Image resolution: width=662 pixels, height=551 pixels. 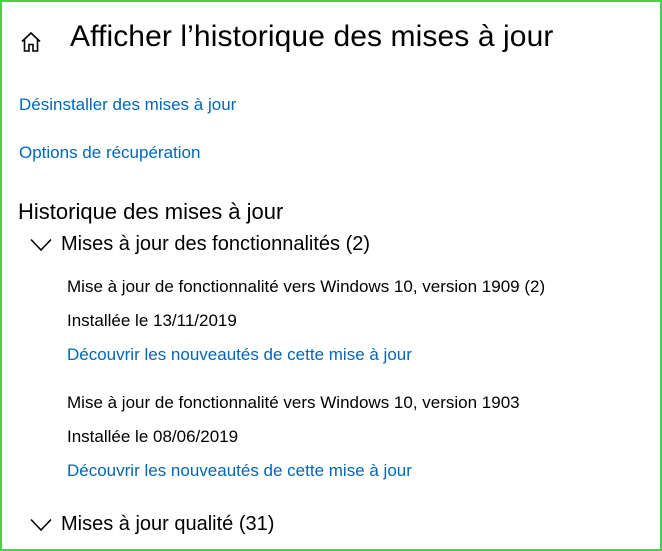 I want to click on recovery-options-link: Options de récupération, so click(x=109, y=153).